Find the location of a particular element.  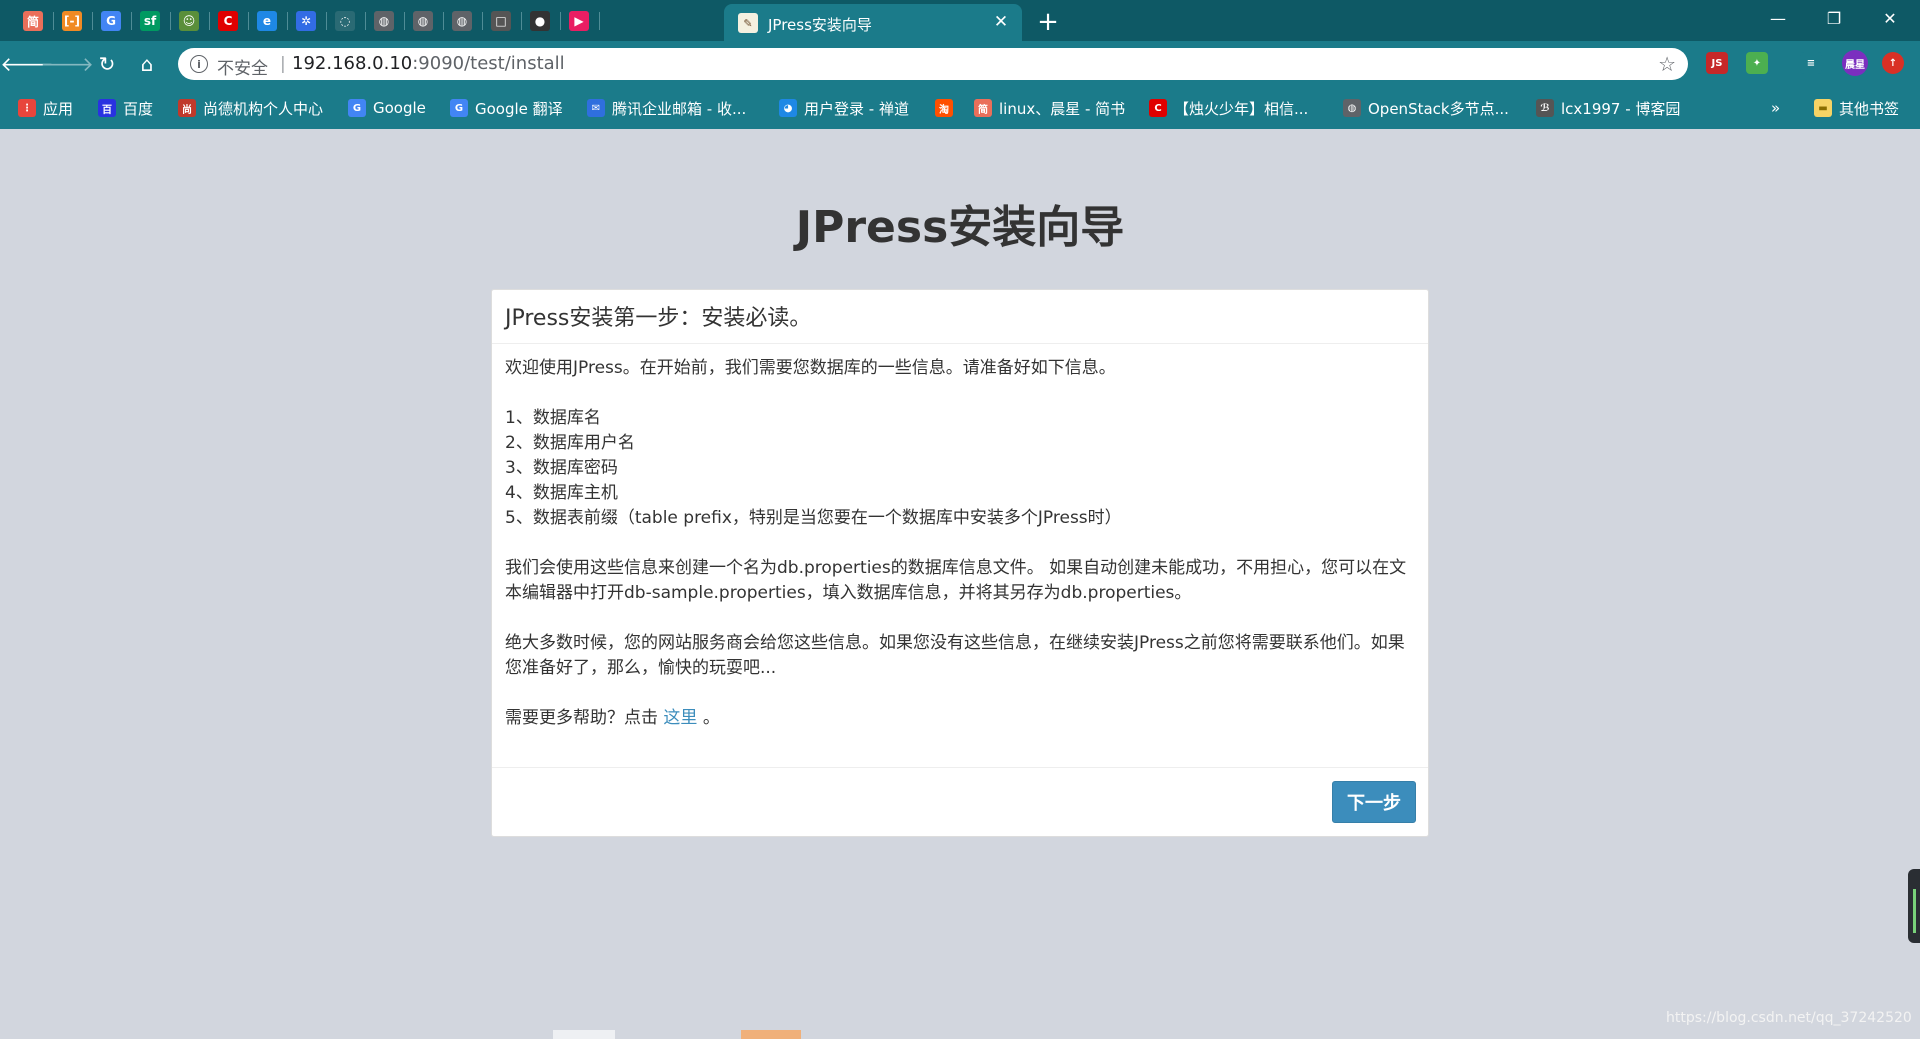

watermark-text: https://blog.csdn.net/qq_37242520 is located at coordinates (1789, 1018).